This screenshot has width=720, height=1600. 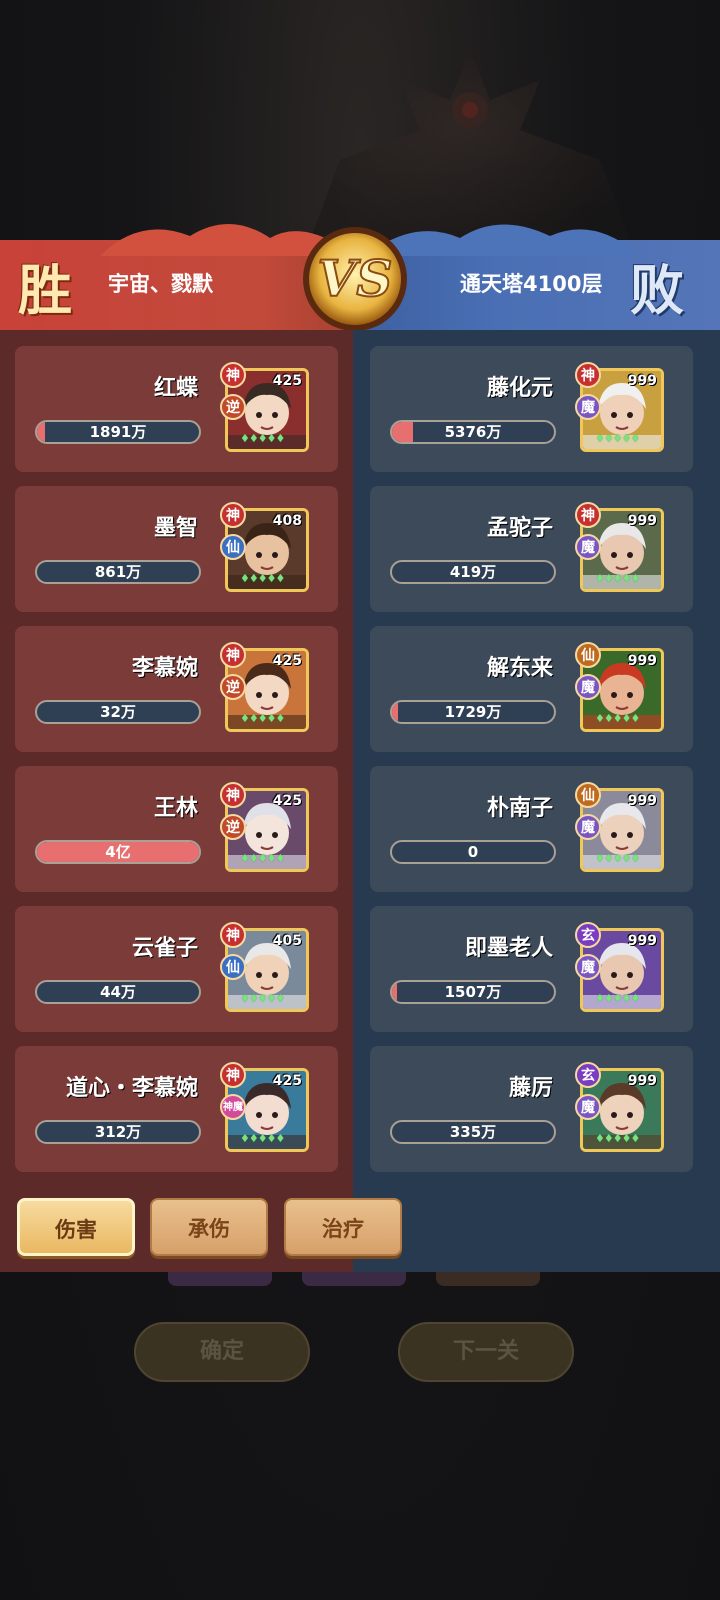 I want to click on vs-emblem-icon: VS, so click(x=355, y=279).